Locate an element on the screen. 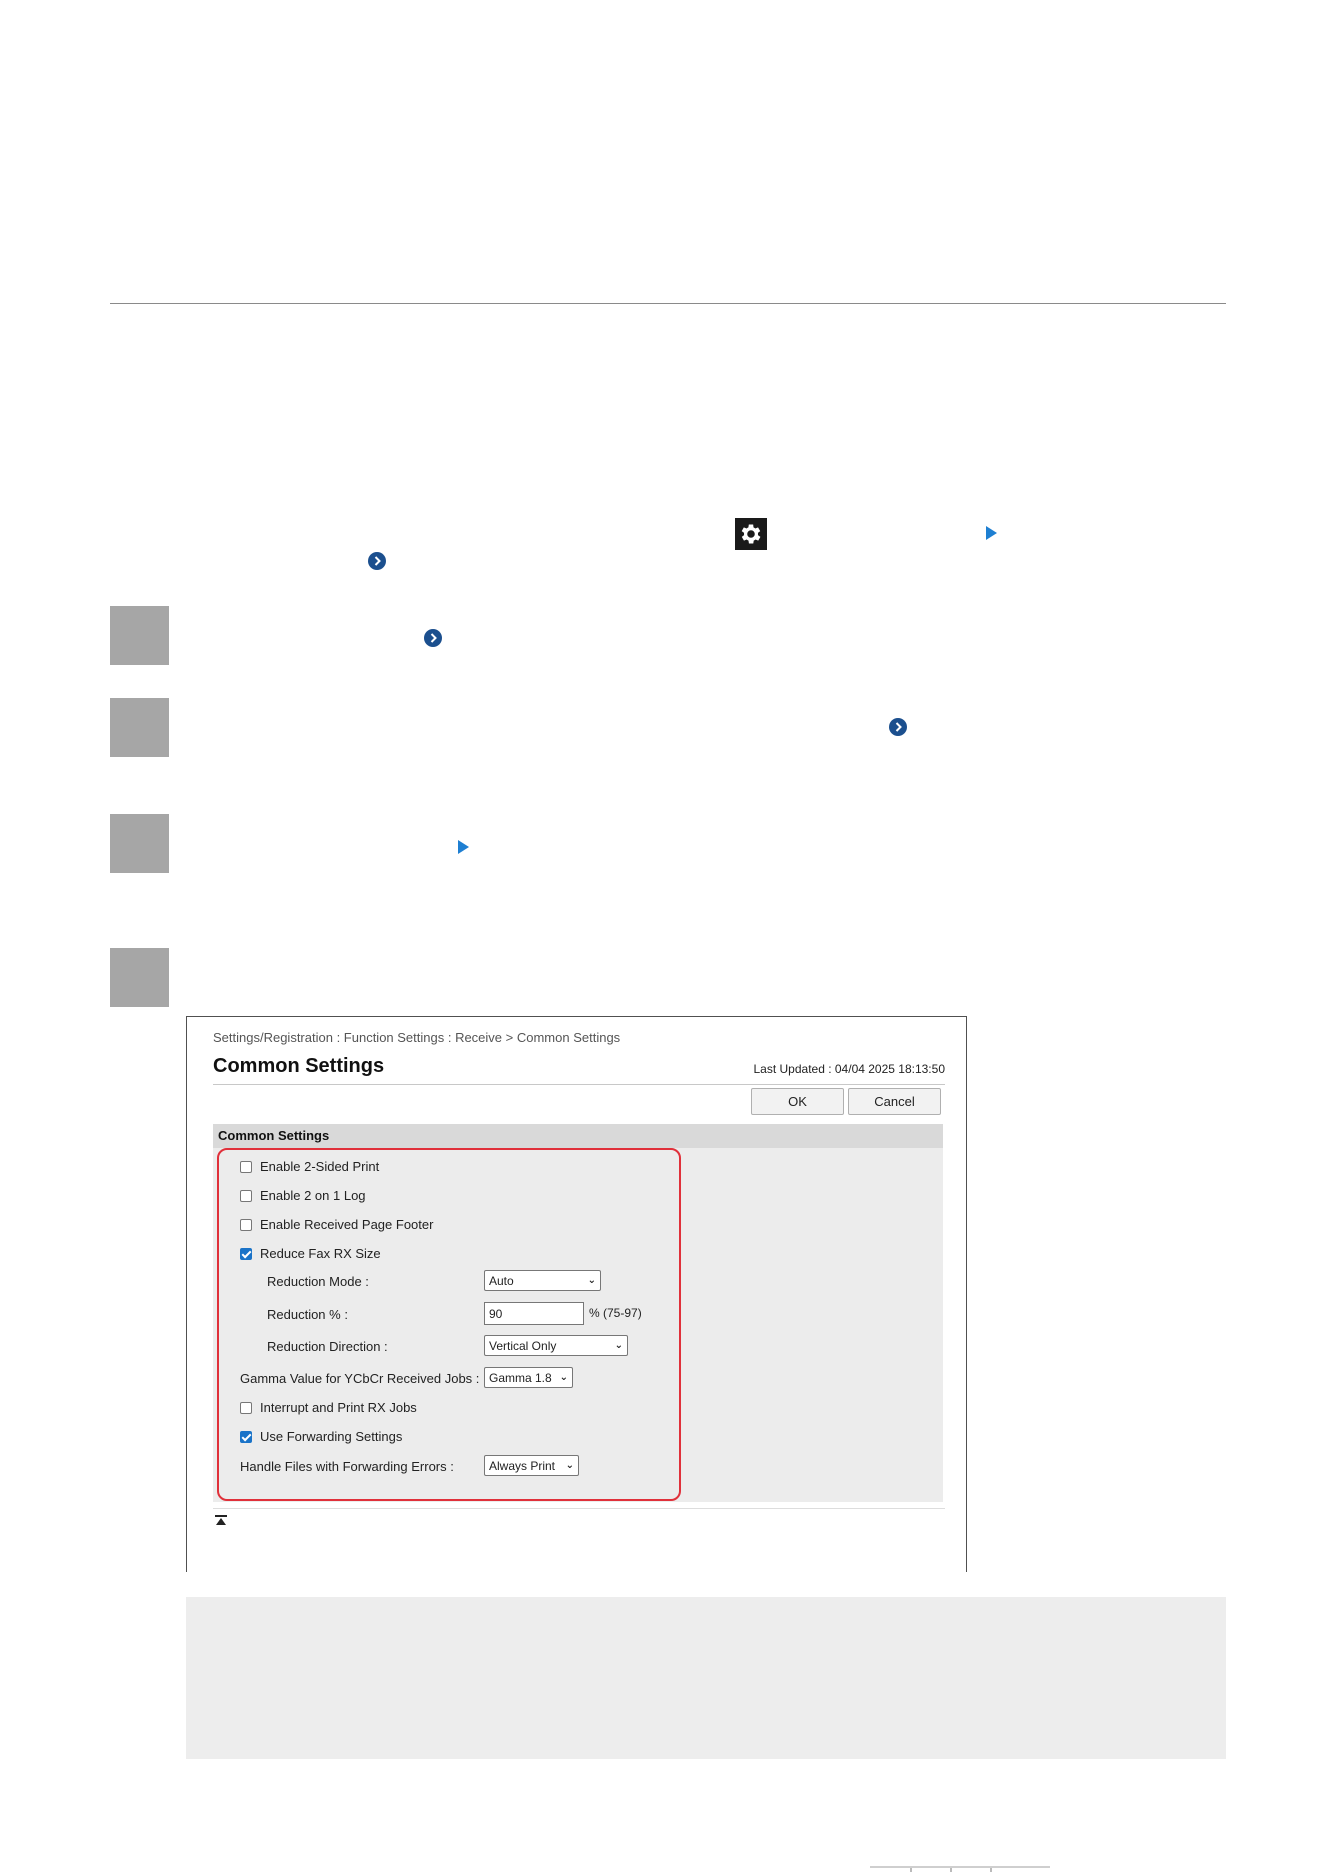 This screenshot has width=1324, height=1872. bottom-divider is located at coordinates (579, 1508).